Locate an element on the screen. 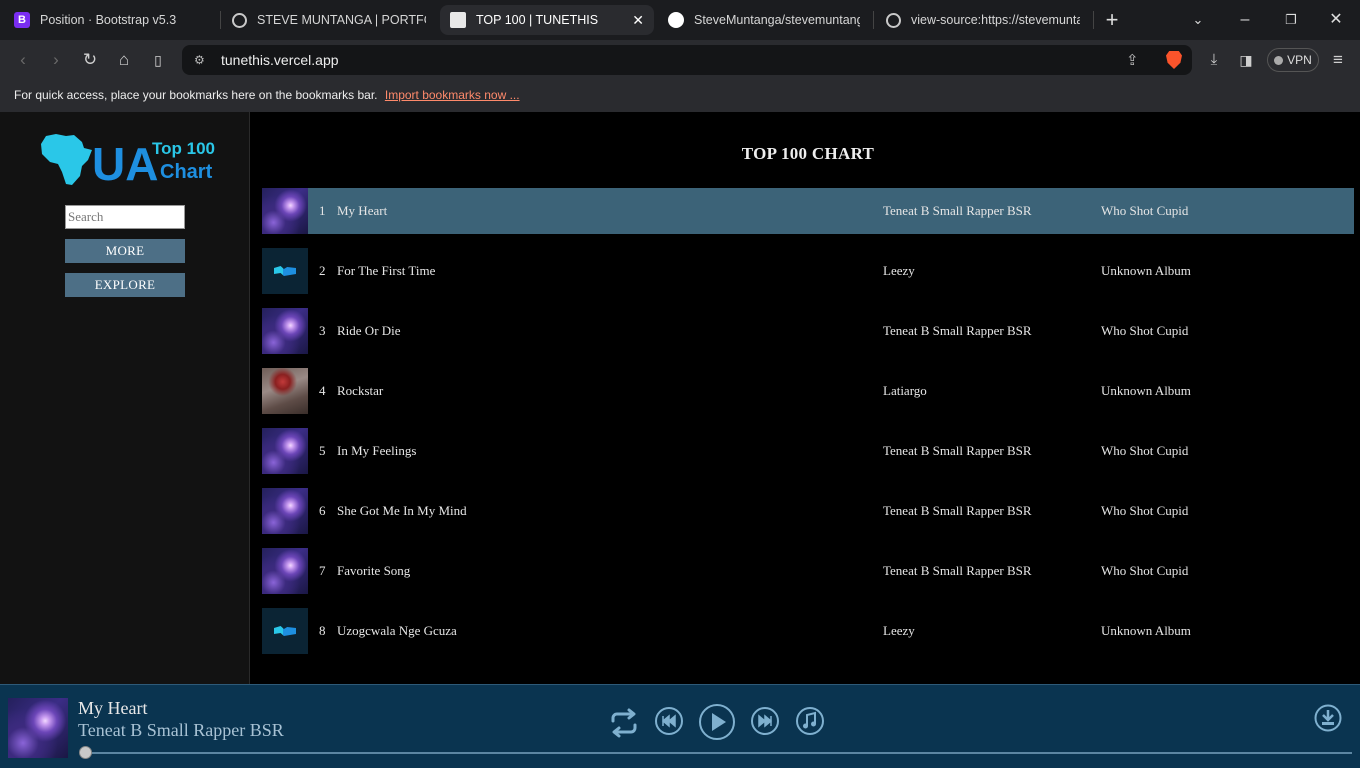  track-number: 8 is located at coordinates (322, 630).